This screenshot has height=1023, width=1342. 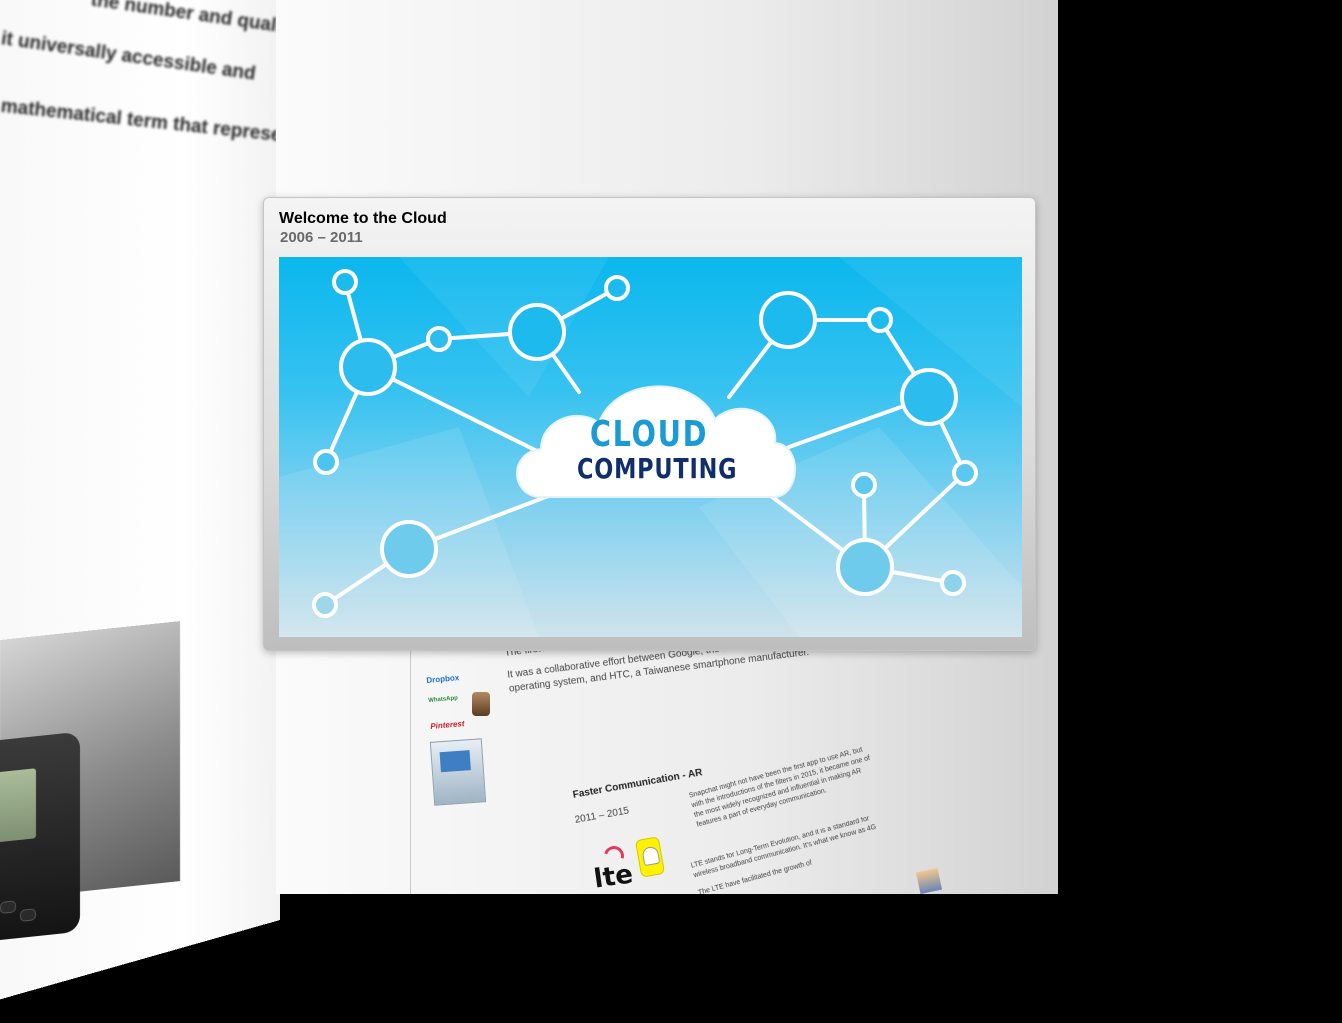 I want to click on pager-screen, so click(x=18, y=806).